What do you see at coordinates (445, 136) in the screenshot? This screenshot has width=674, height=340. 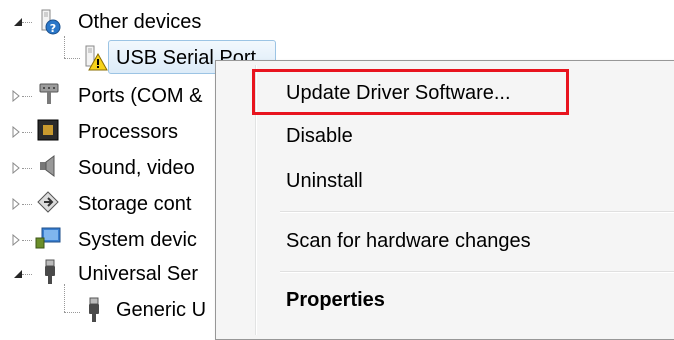 I see `menu-item-disable: Disable` at bounding box center [445, 136].